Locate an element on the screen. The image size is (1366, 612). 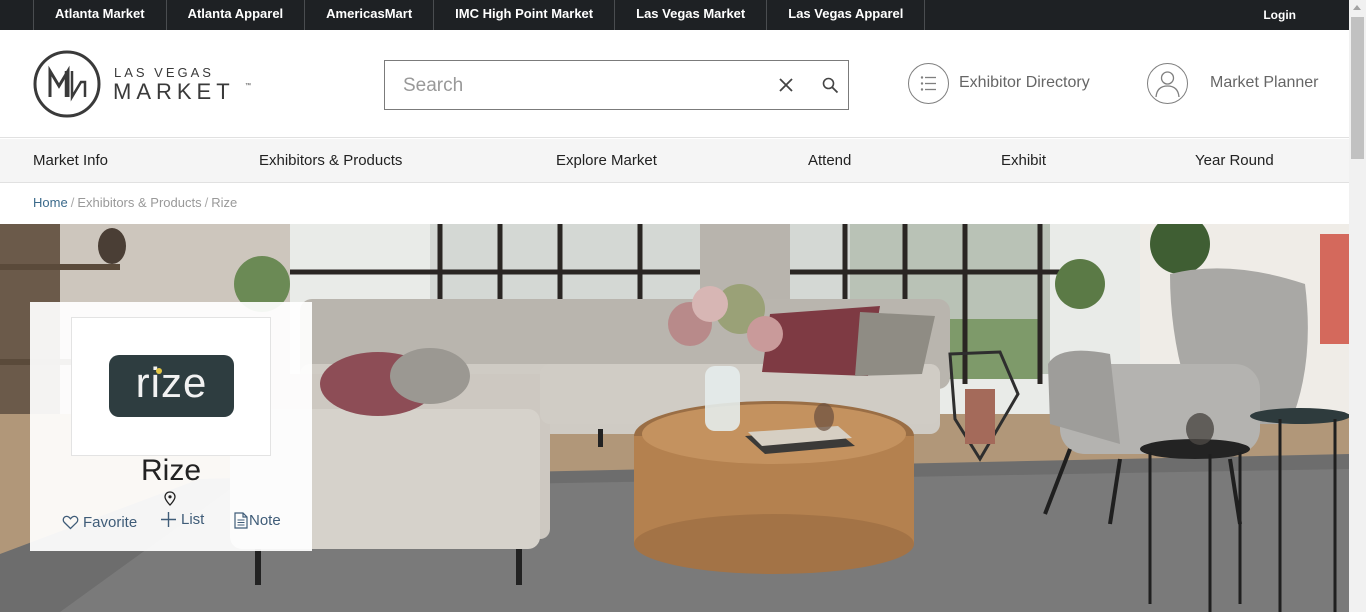
breadcrumb-exhibitors-products: Exhibitors & Products is located at coordinates (139, 202).